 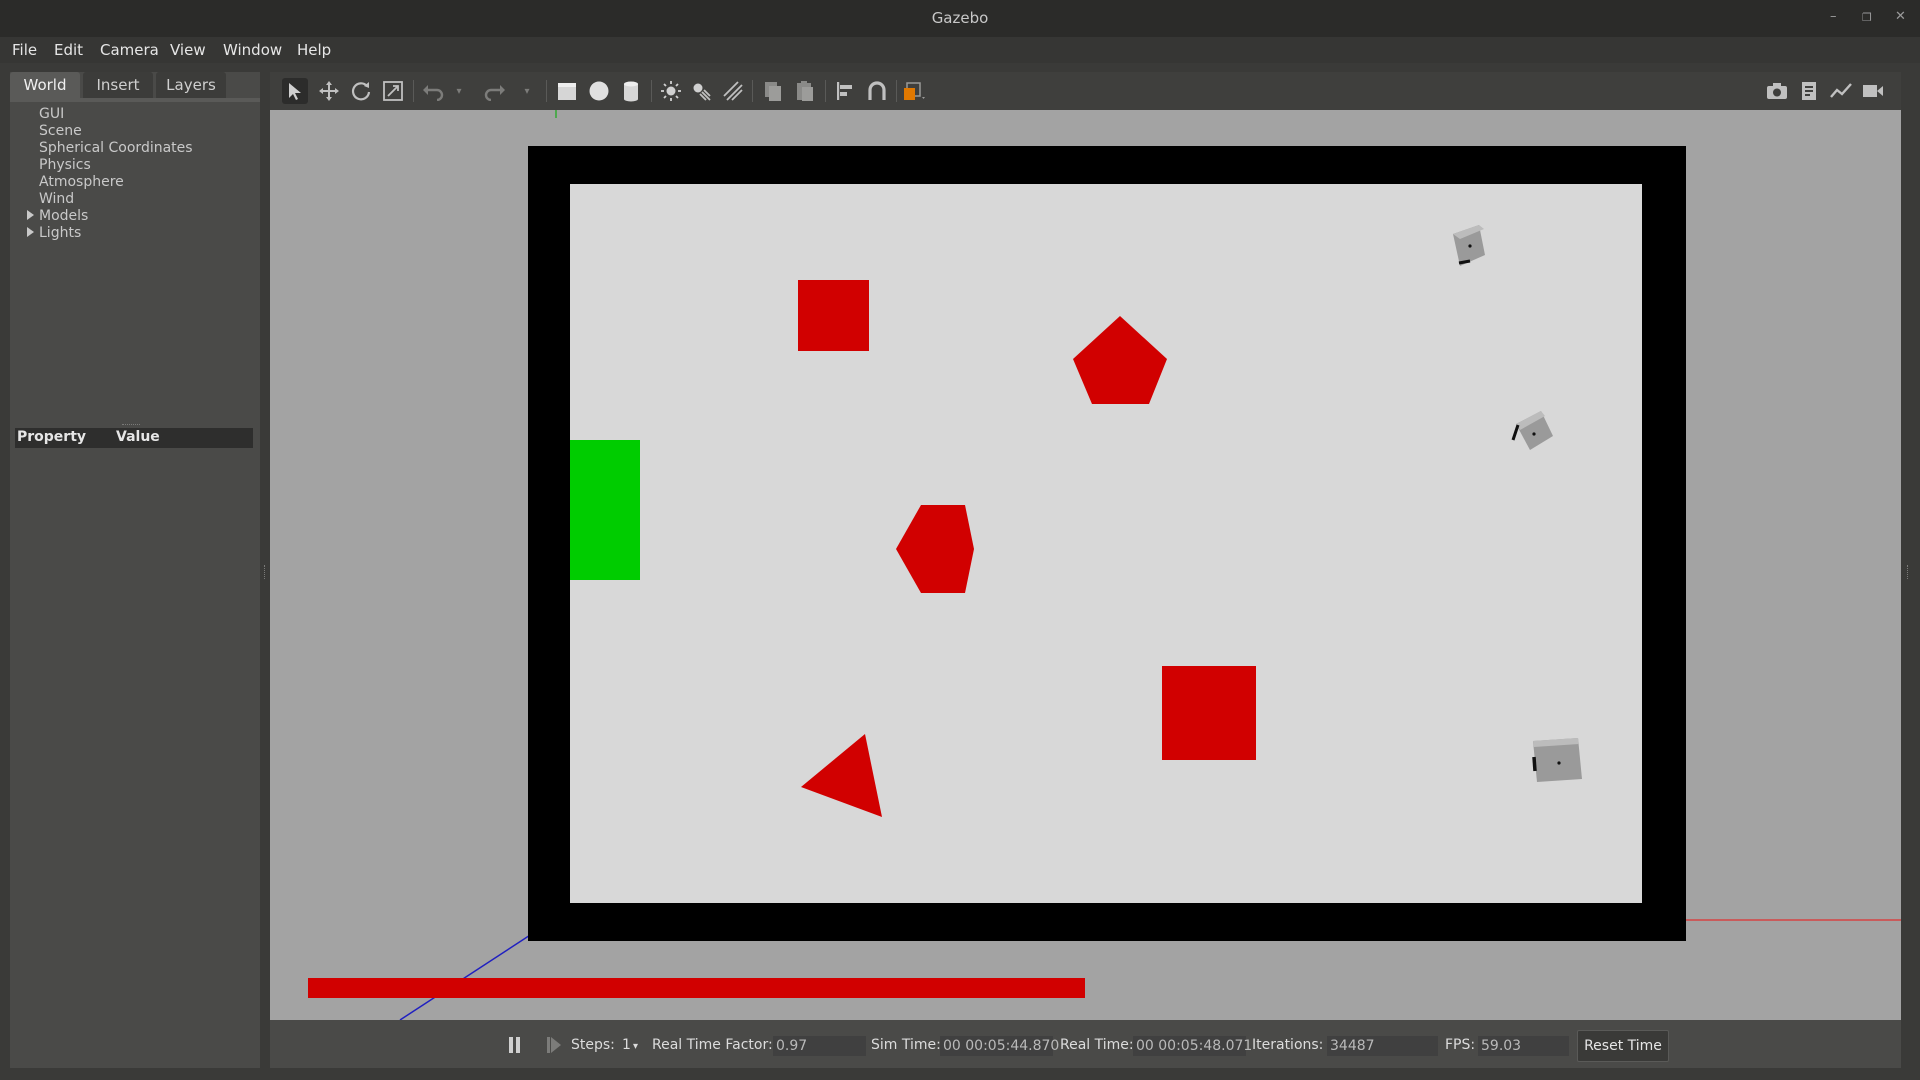 I want to click on tab-layers: Layers, so click(x=191, y=85).